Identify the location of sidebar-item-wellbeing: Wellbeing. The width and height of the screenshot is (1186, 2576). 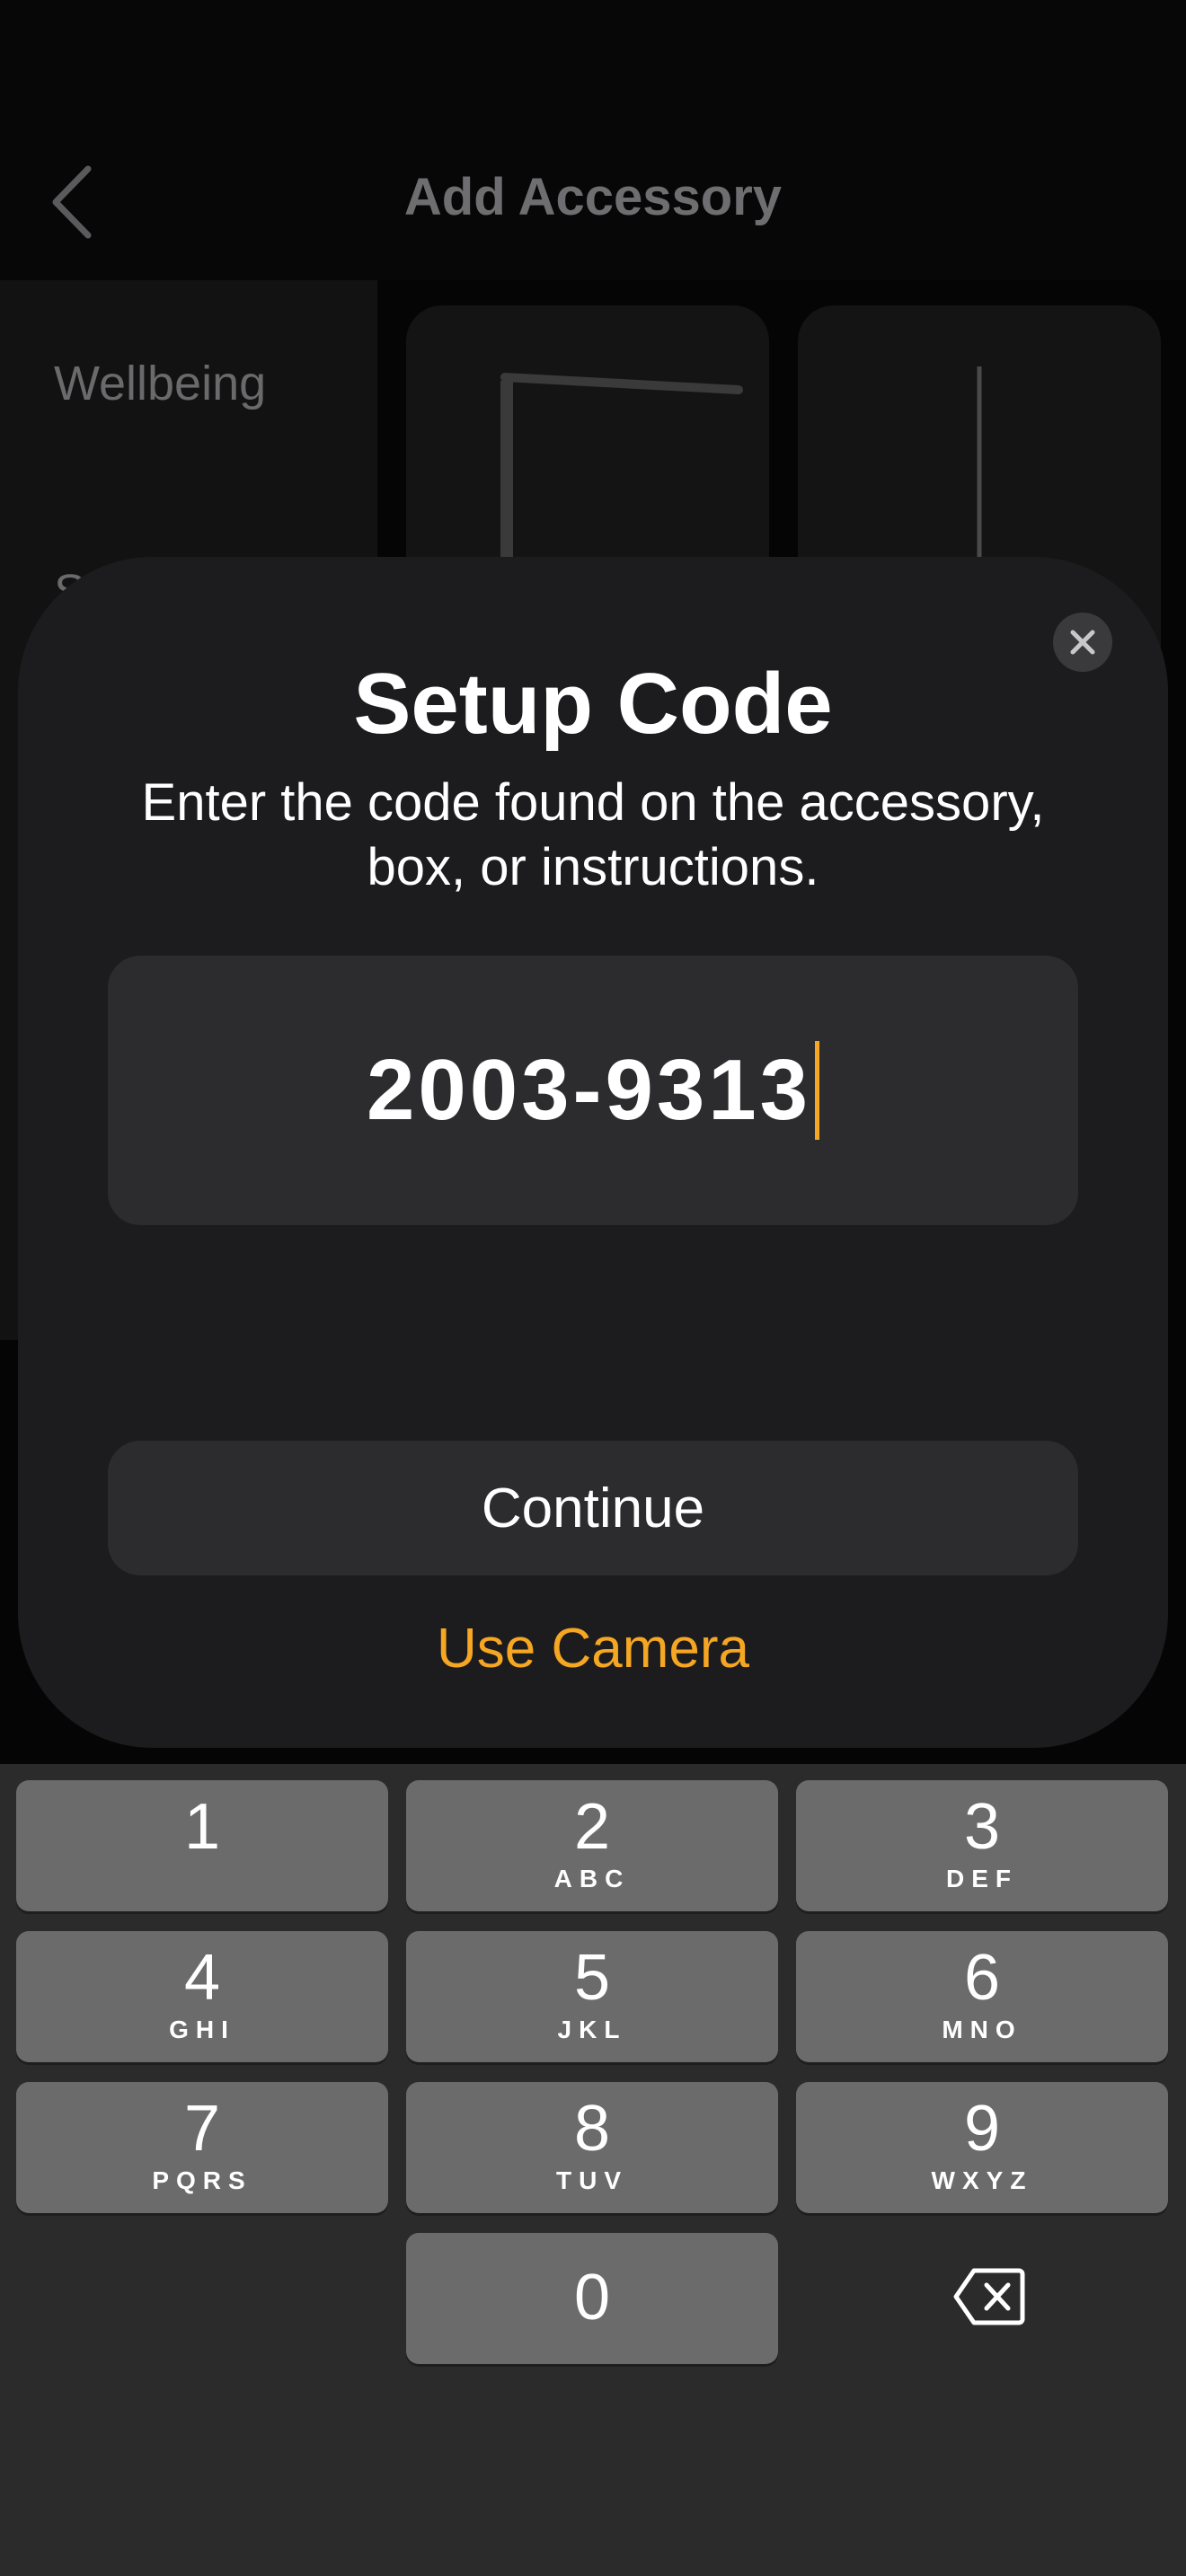
(160, 383).